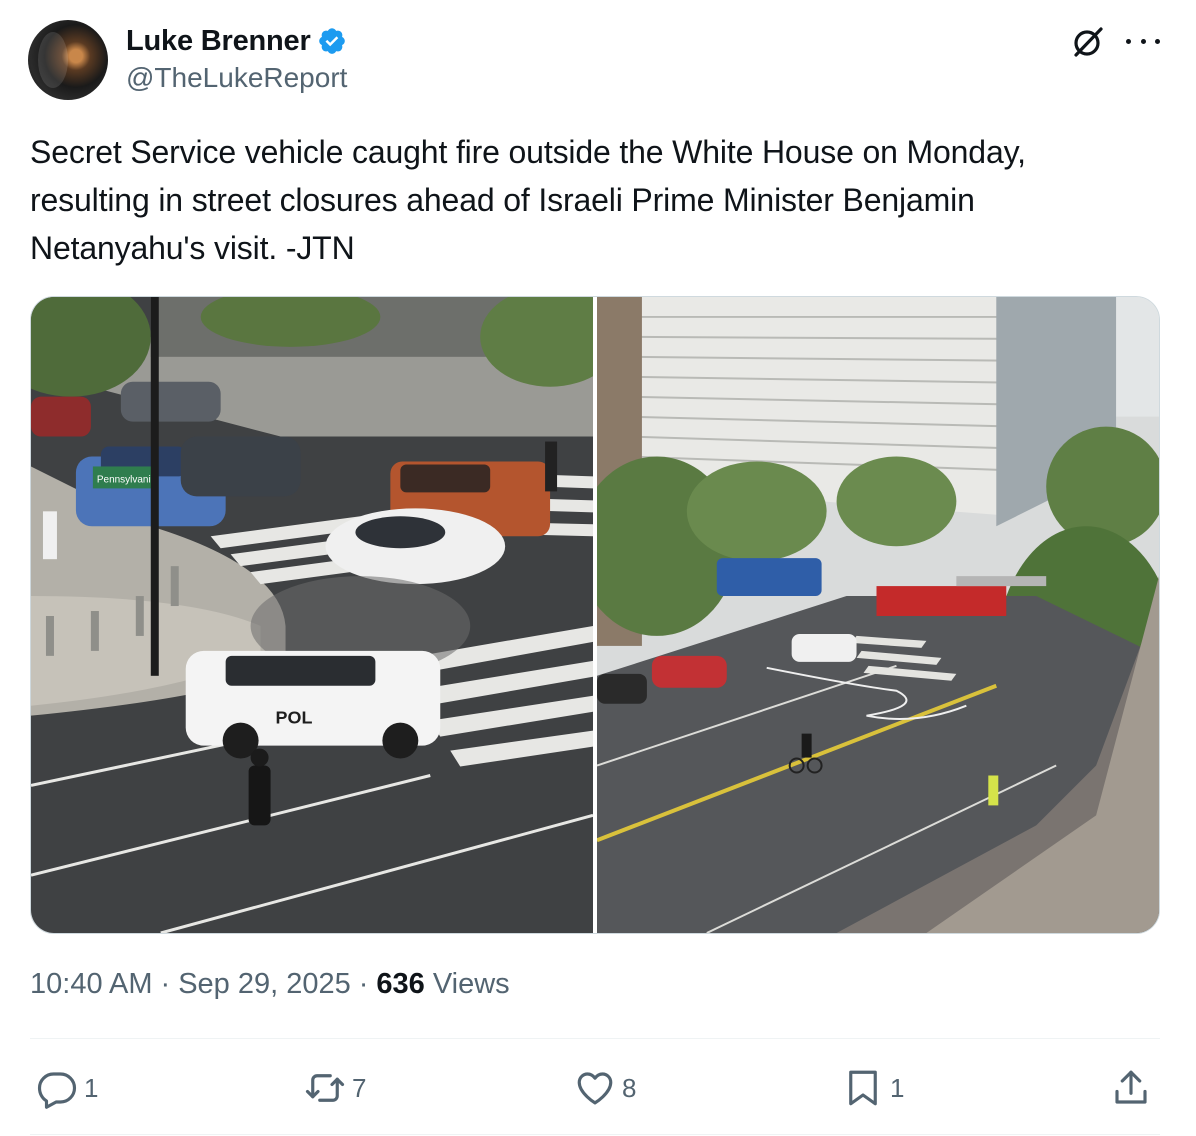 This screenshot has width=1196, height=1136. Describe the element at coordinates (294, 718) in the screenshot. I see `vehicle-marking-text: POL` at that location.